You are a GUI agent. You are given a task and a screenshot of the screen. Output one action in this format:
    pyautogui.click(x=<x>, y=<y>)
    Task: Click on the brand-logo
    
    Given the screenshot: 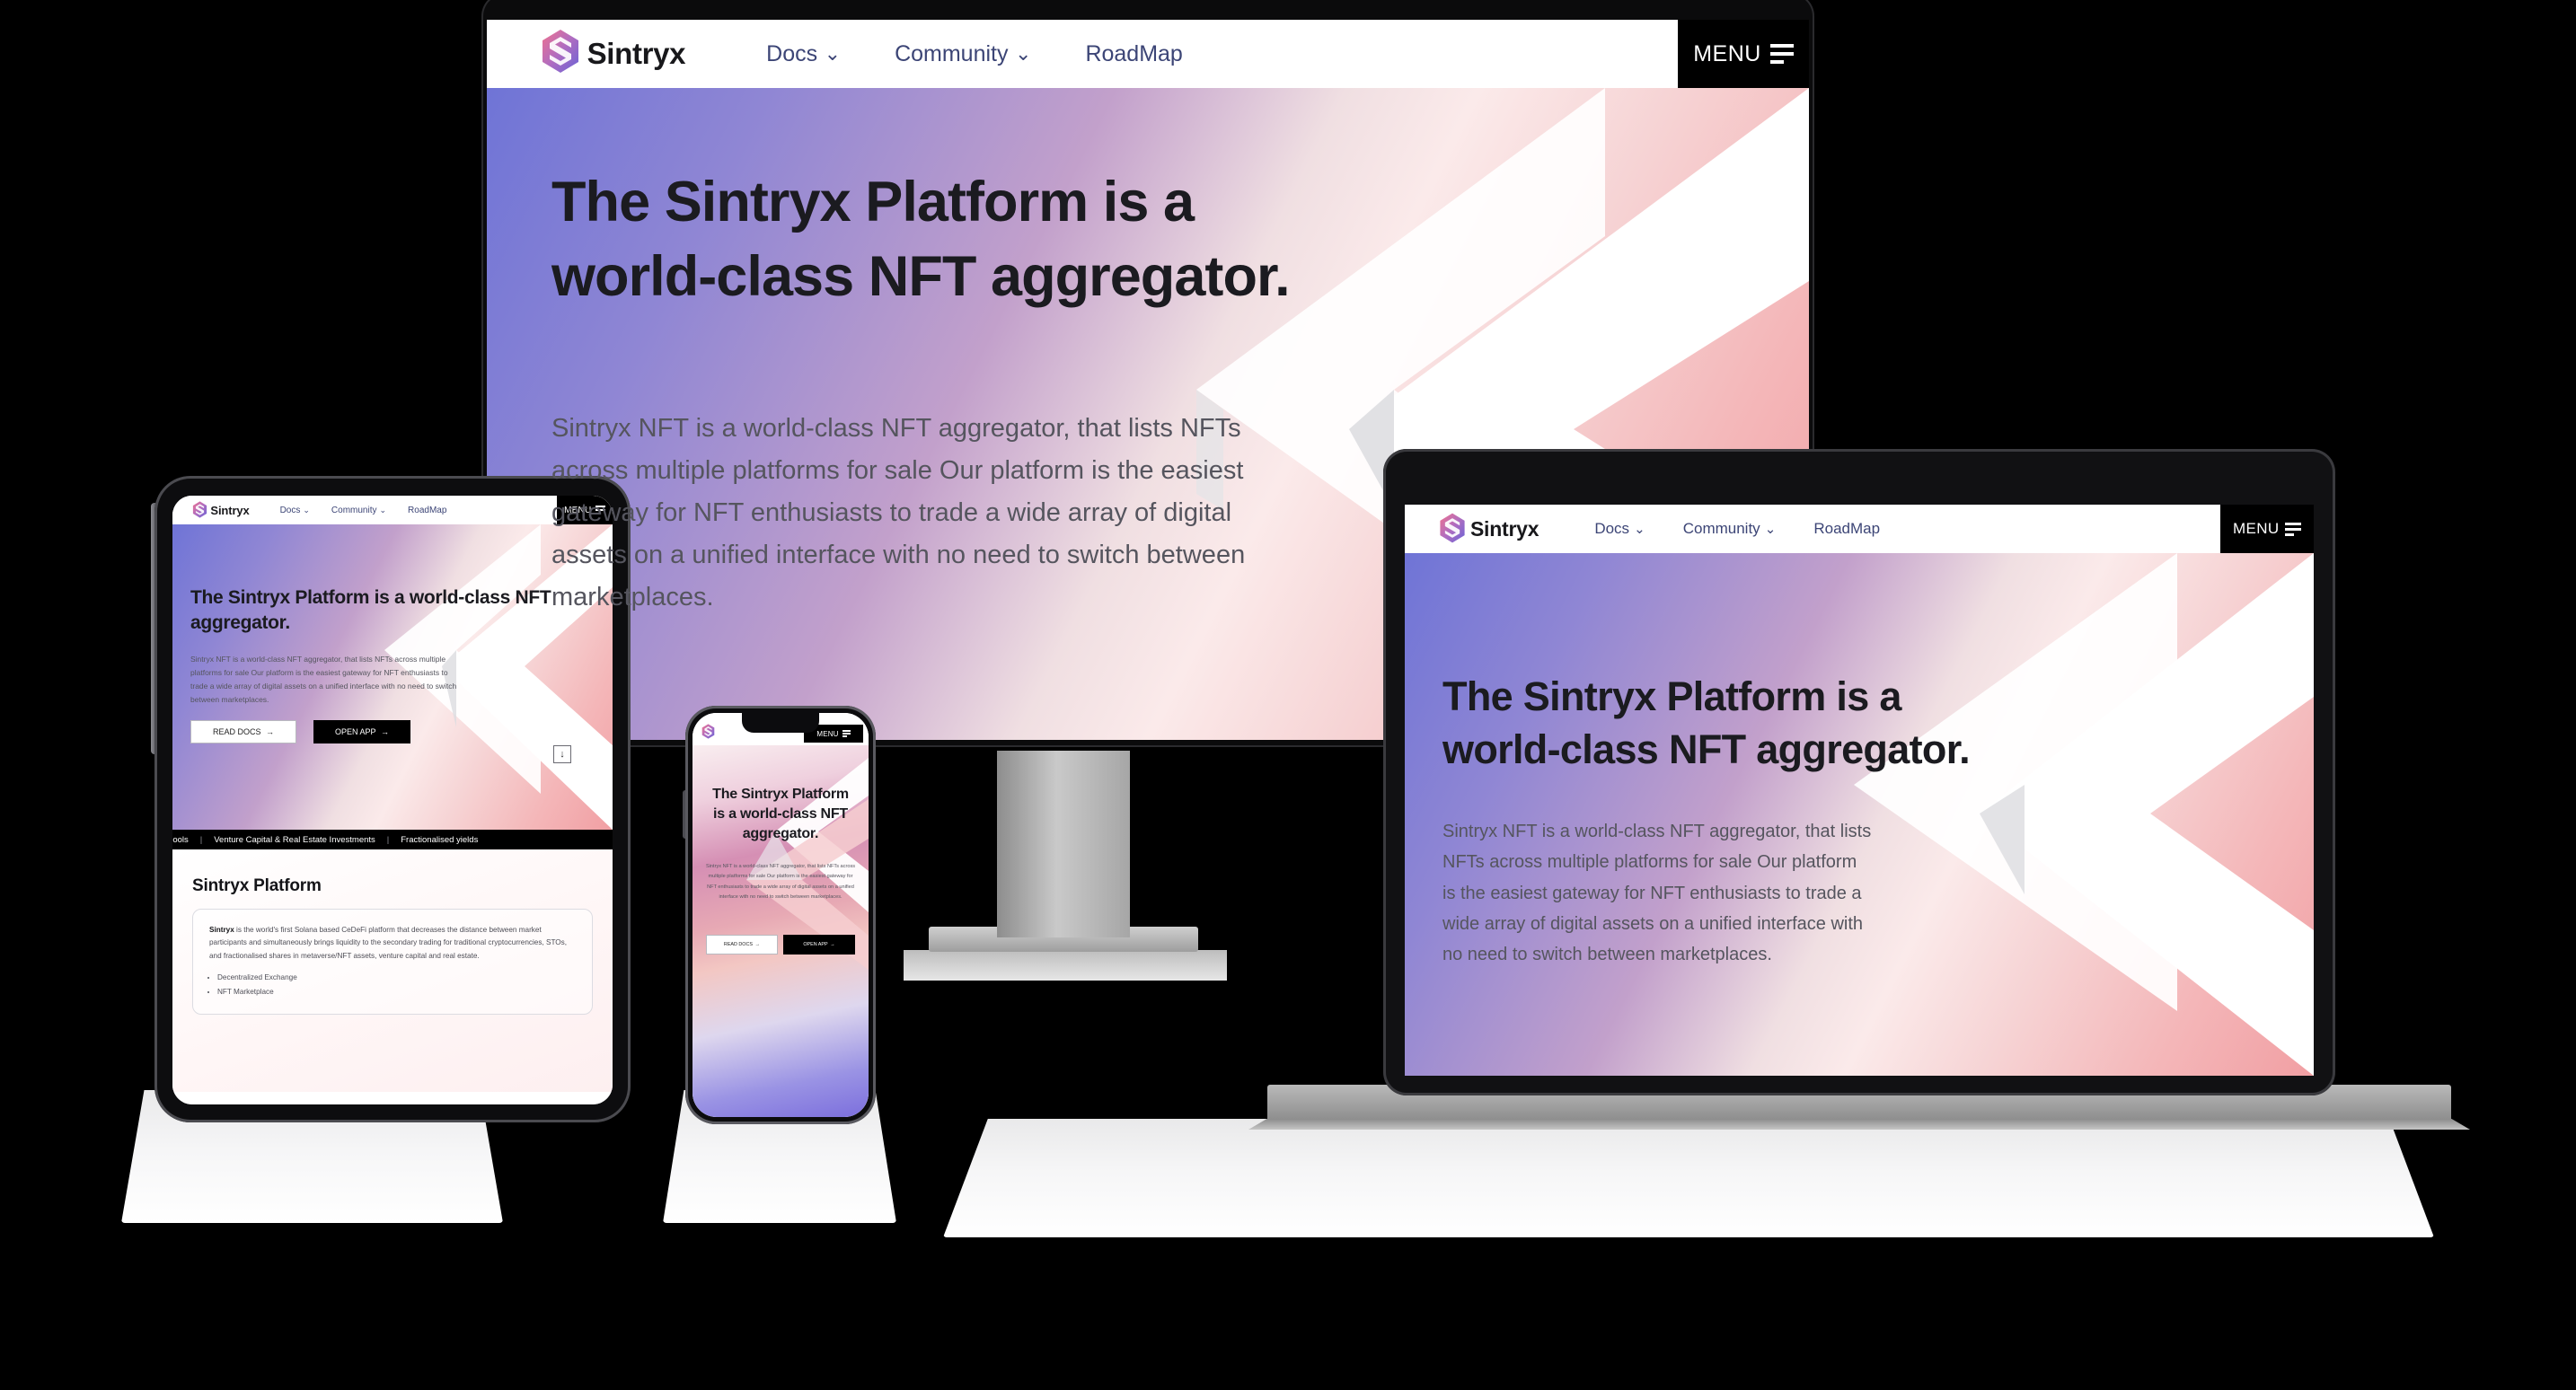 What is the action you would take?
    pyautogui.click(x=708, y=732)
    